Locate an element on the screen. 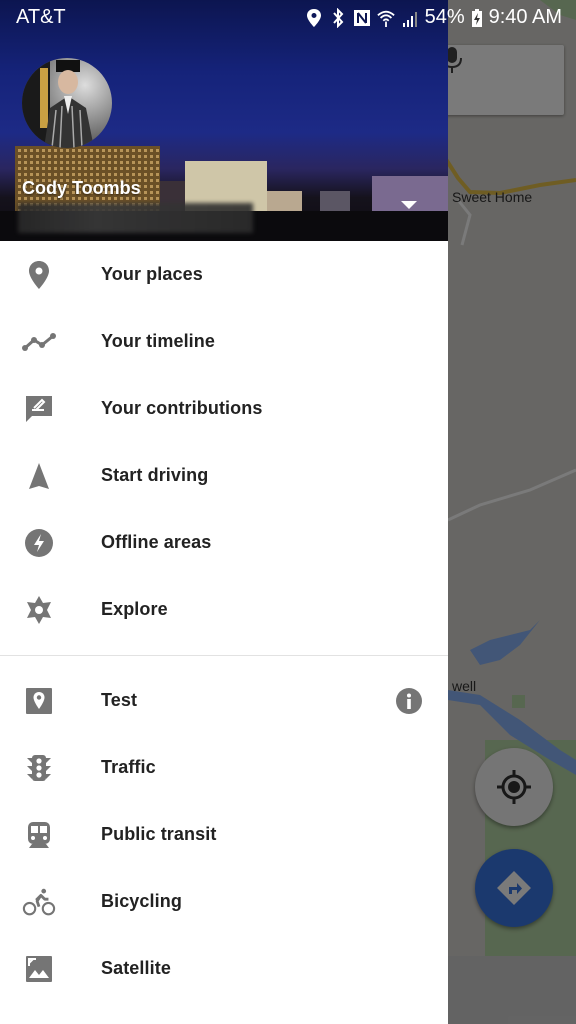 The height and width of the screenshot is (1024, 576). menu-item-explore: Explore is located at coordinates (224, 609).